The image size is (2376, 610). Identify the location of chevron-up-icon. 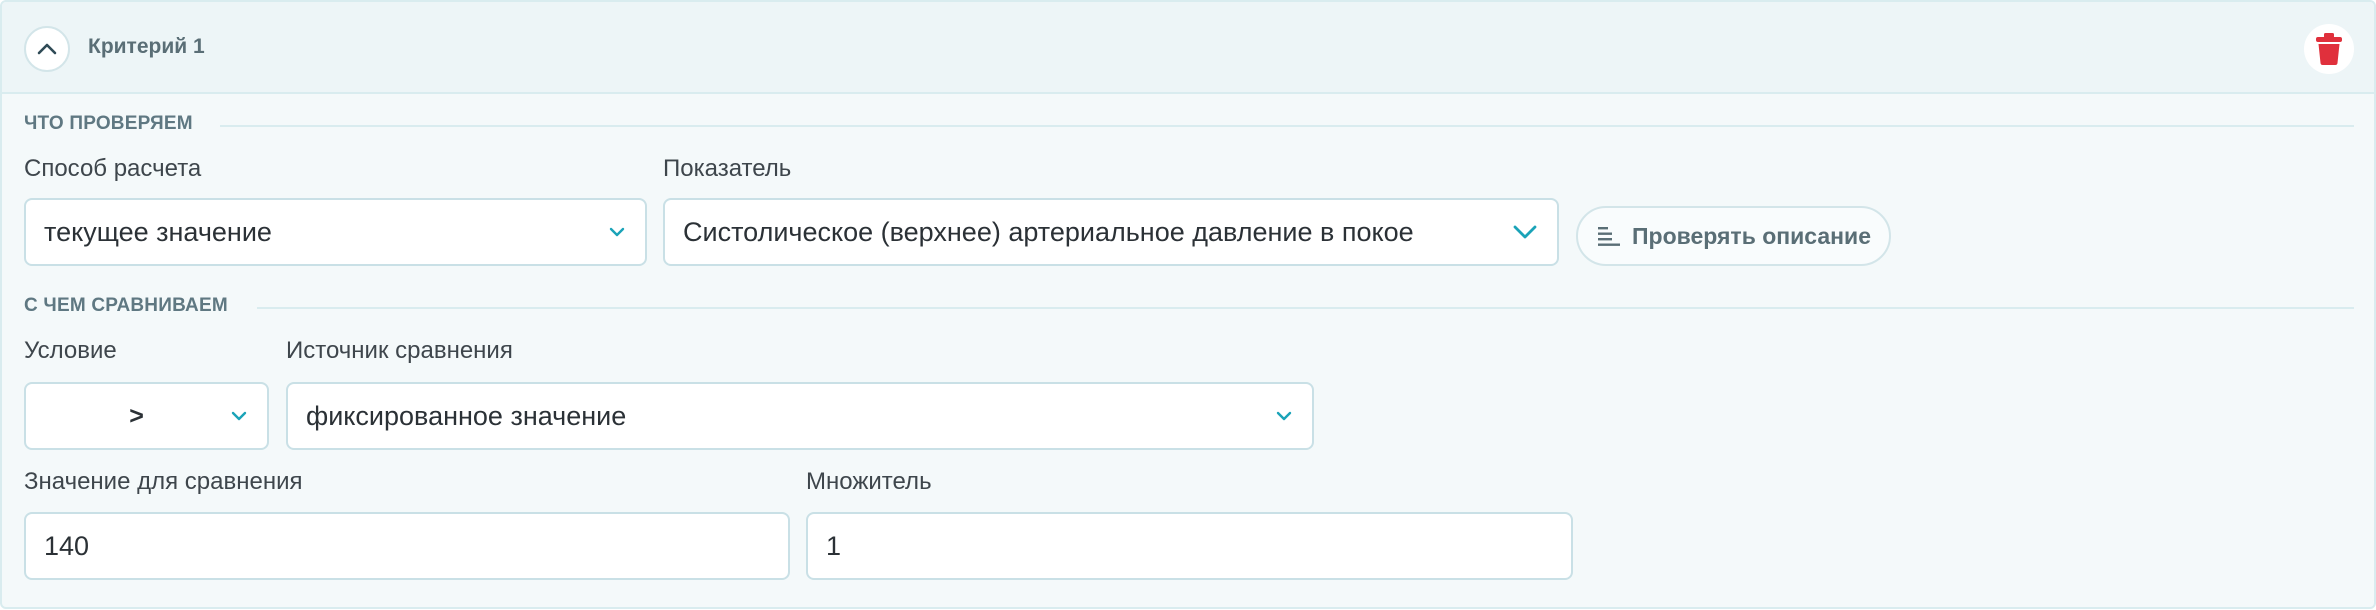
(47, 49).